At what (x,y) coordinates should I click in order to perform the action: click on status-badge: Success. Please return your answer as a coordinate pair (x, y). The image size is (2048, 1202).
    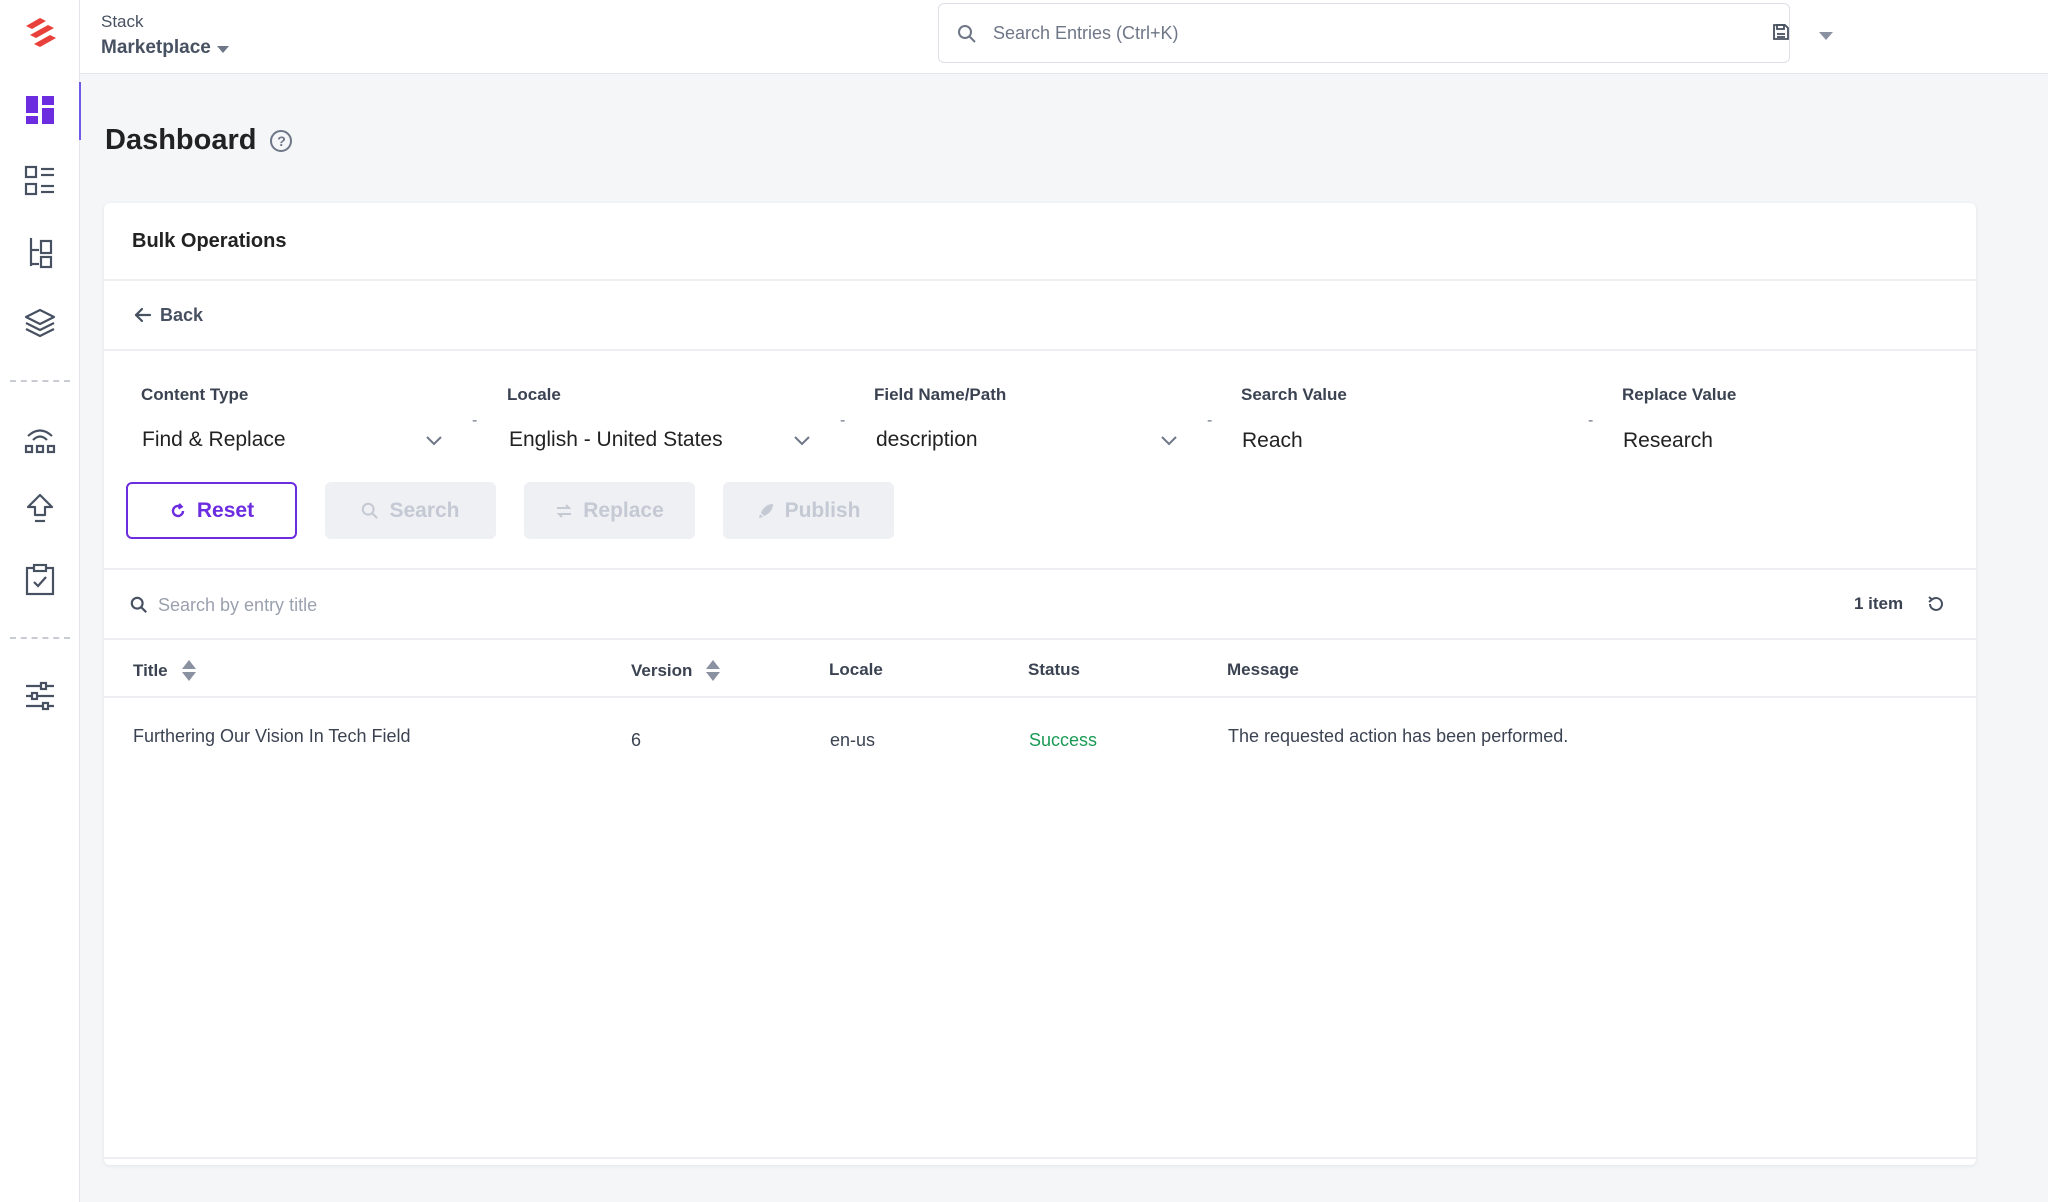
    Looking at the image, I should click on (1063, 740).